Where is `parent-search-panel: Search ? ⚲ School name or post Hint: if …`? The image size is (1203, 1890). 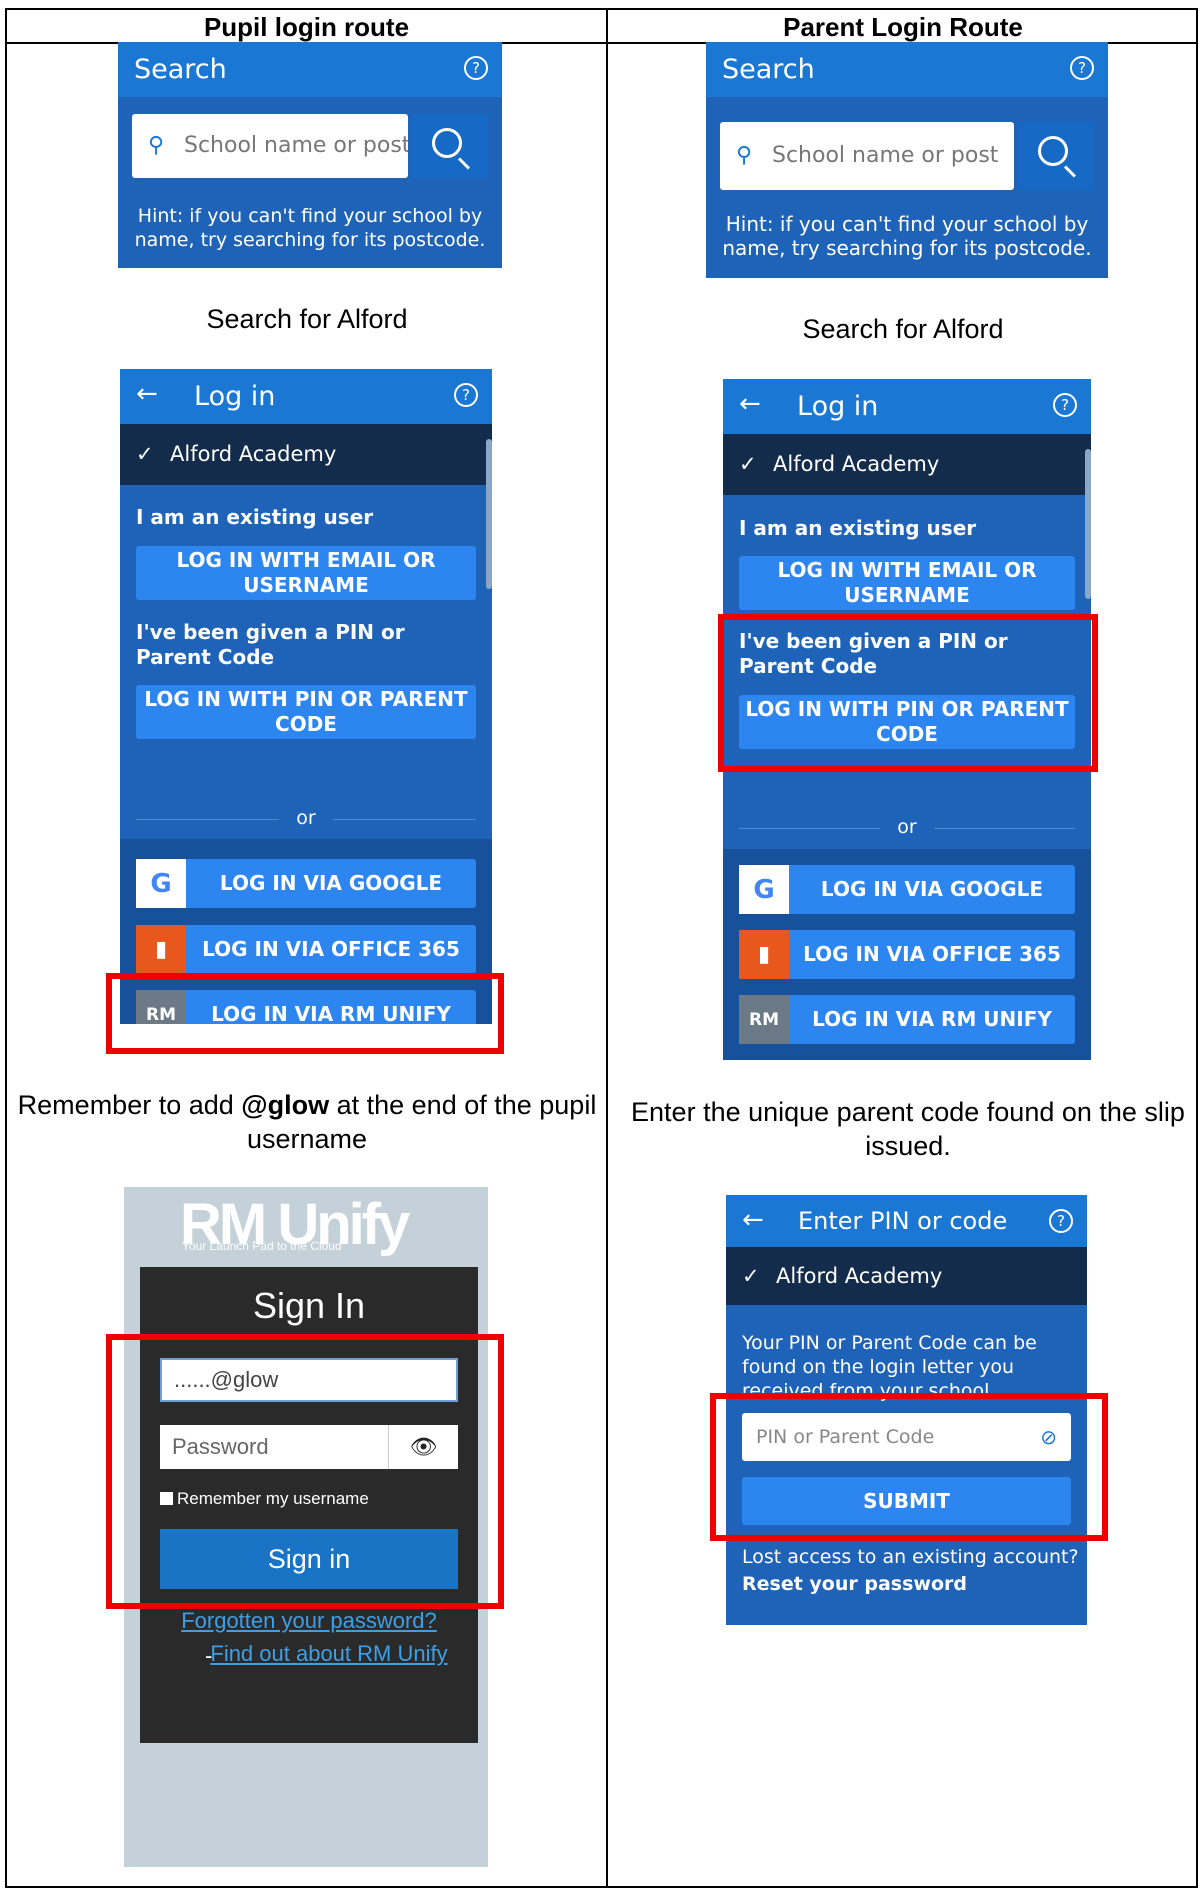
parent-search-panel: Search ? ⚲ School name or post Hint: if … is located at coordinates (907, 160).